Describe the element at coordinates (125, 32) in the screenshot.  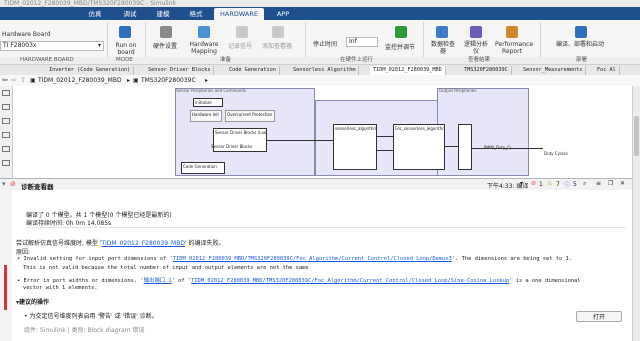
I see `run-on-board-icon` at that location.